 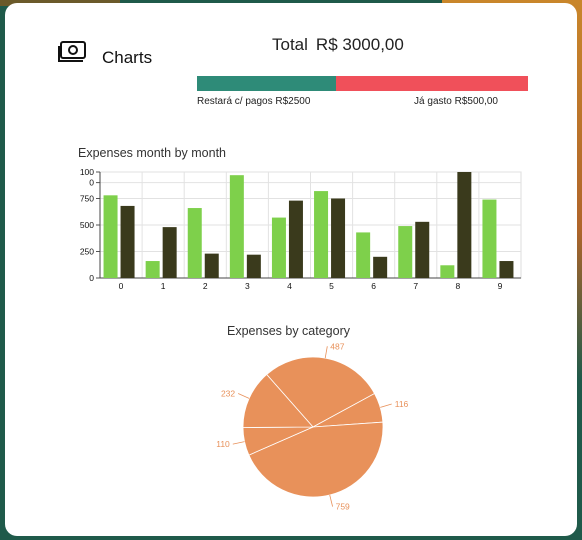 I want to click on pie-slice-label: 487, so click(x=337, y=346).